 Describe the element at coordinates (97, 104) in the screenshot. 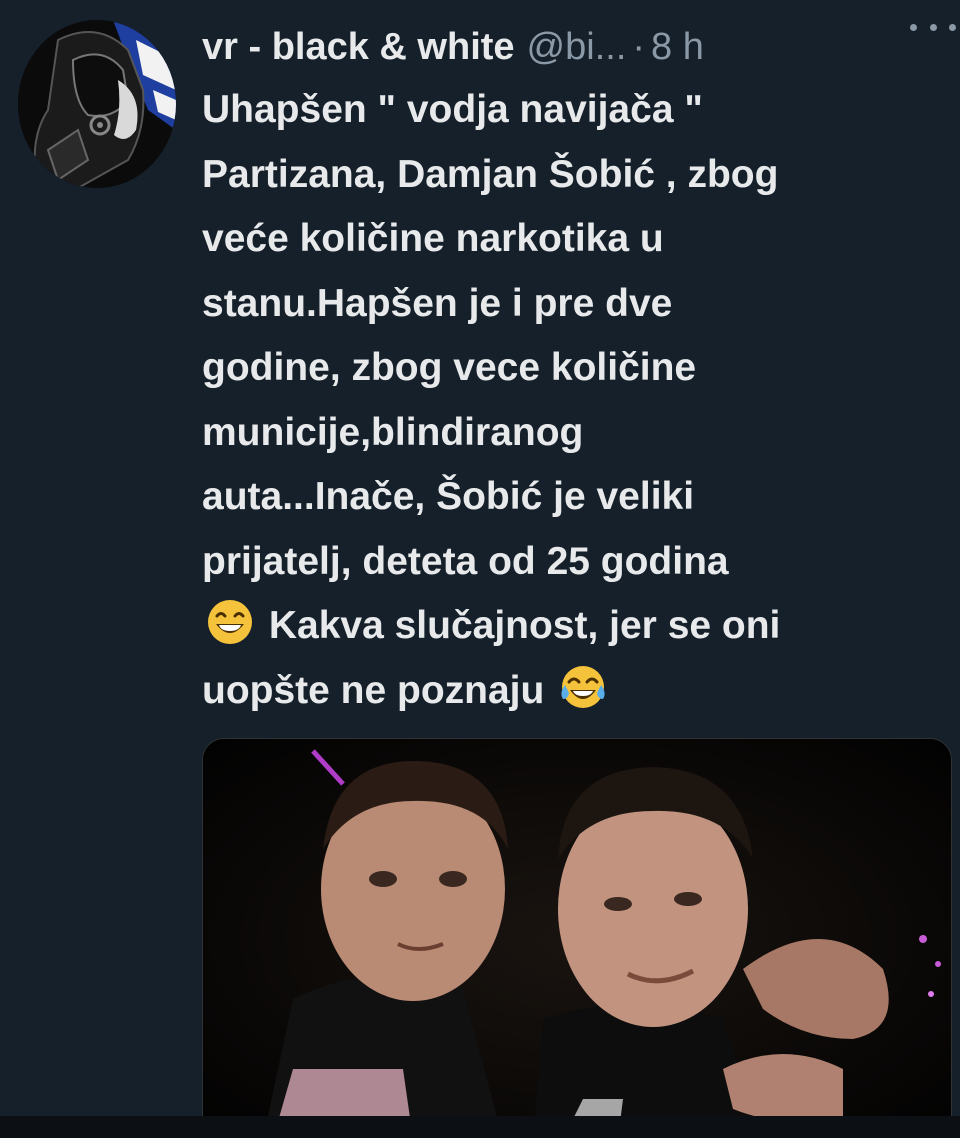

I see `avatar` at that location.